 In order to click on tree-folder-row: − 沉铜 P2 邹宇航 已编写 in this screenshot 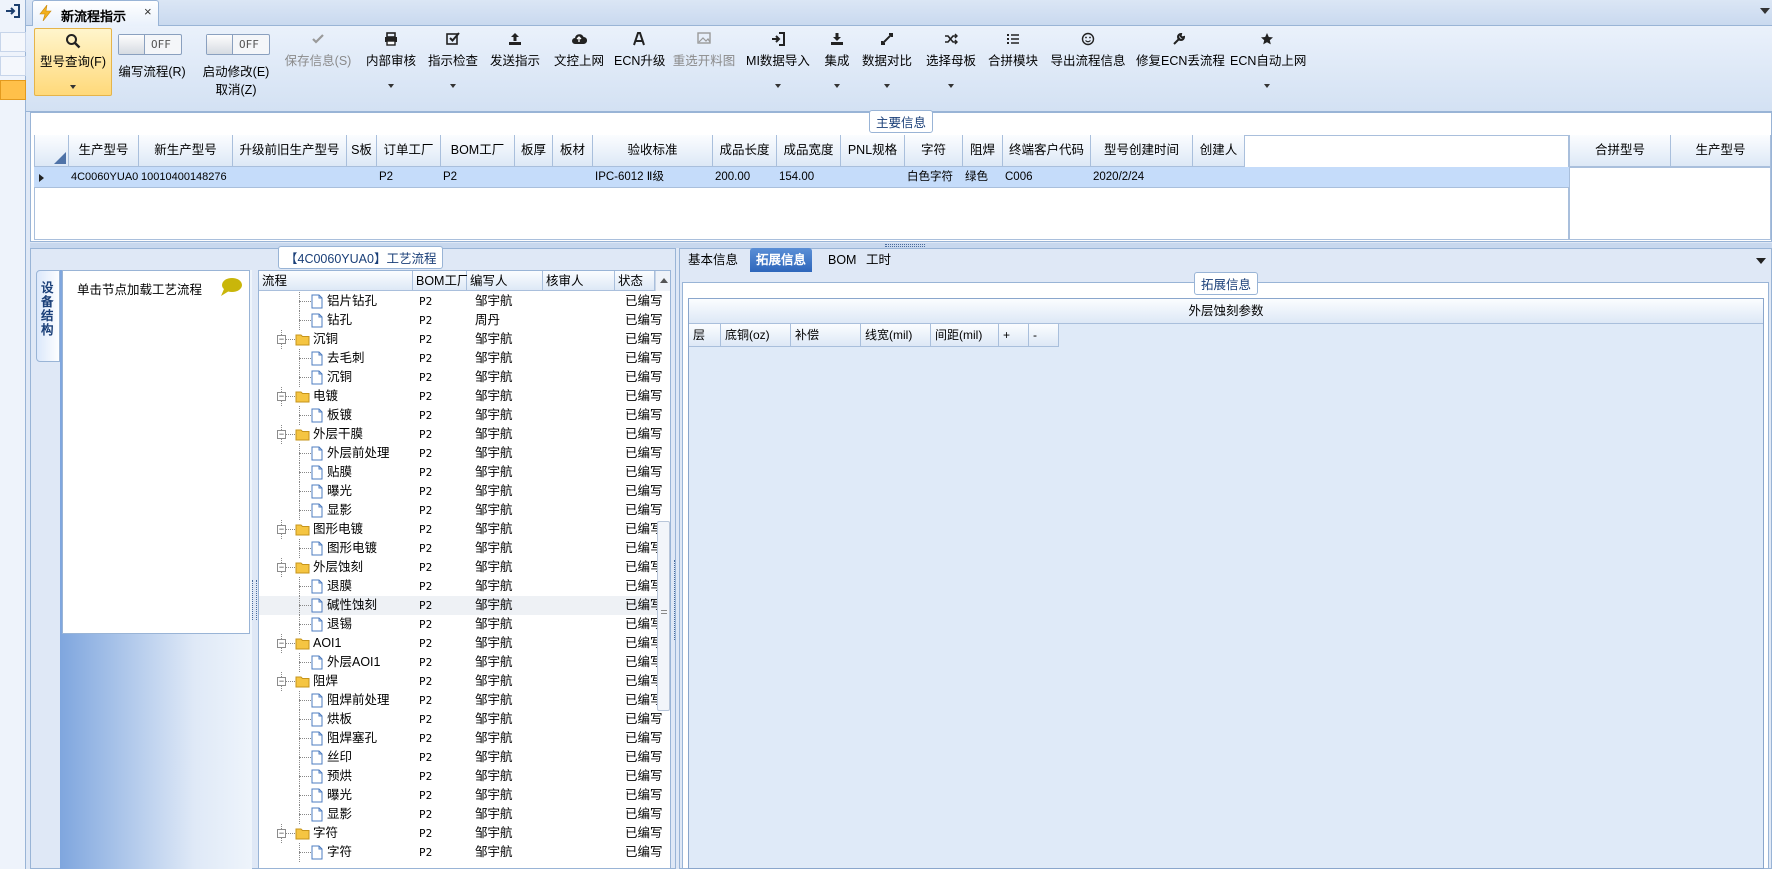, I will do `click(464, 339)`.